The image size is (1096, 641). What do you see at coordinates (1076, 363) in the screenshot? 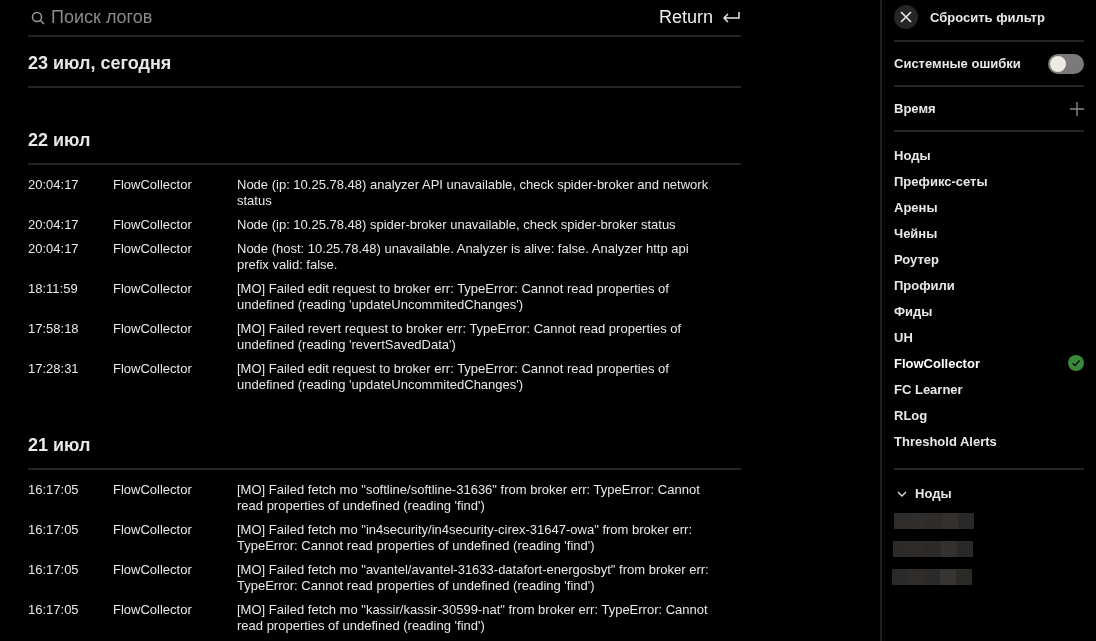
I see `check-icon` at bounding box center [1076, 363].